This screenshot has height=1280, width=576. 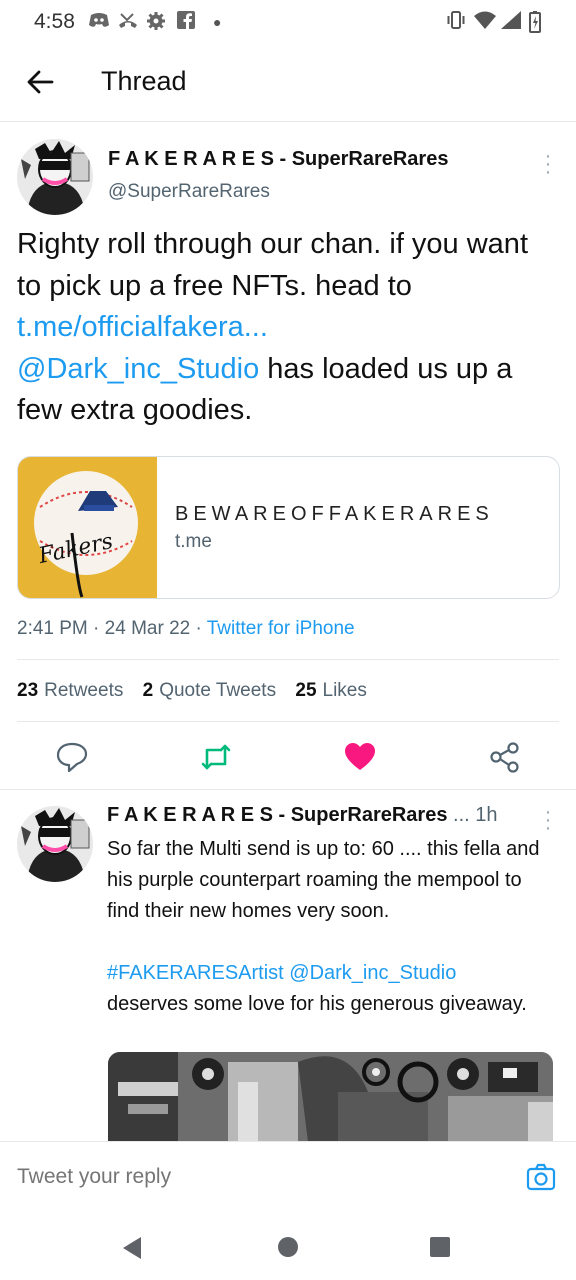 What do you see at coordinates (541, 1177) in the screenshot?
I see `camera-icon` at bounding box center [541, 1177].